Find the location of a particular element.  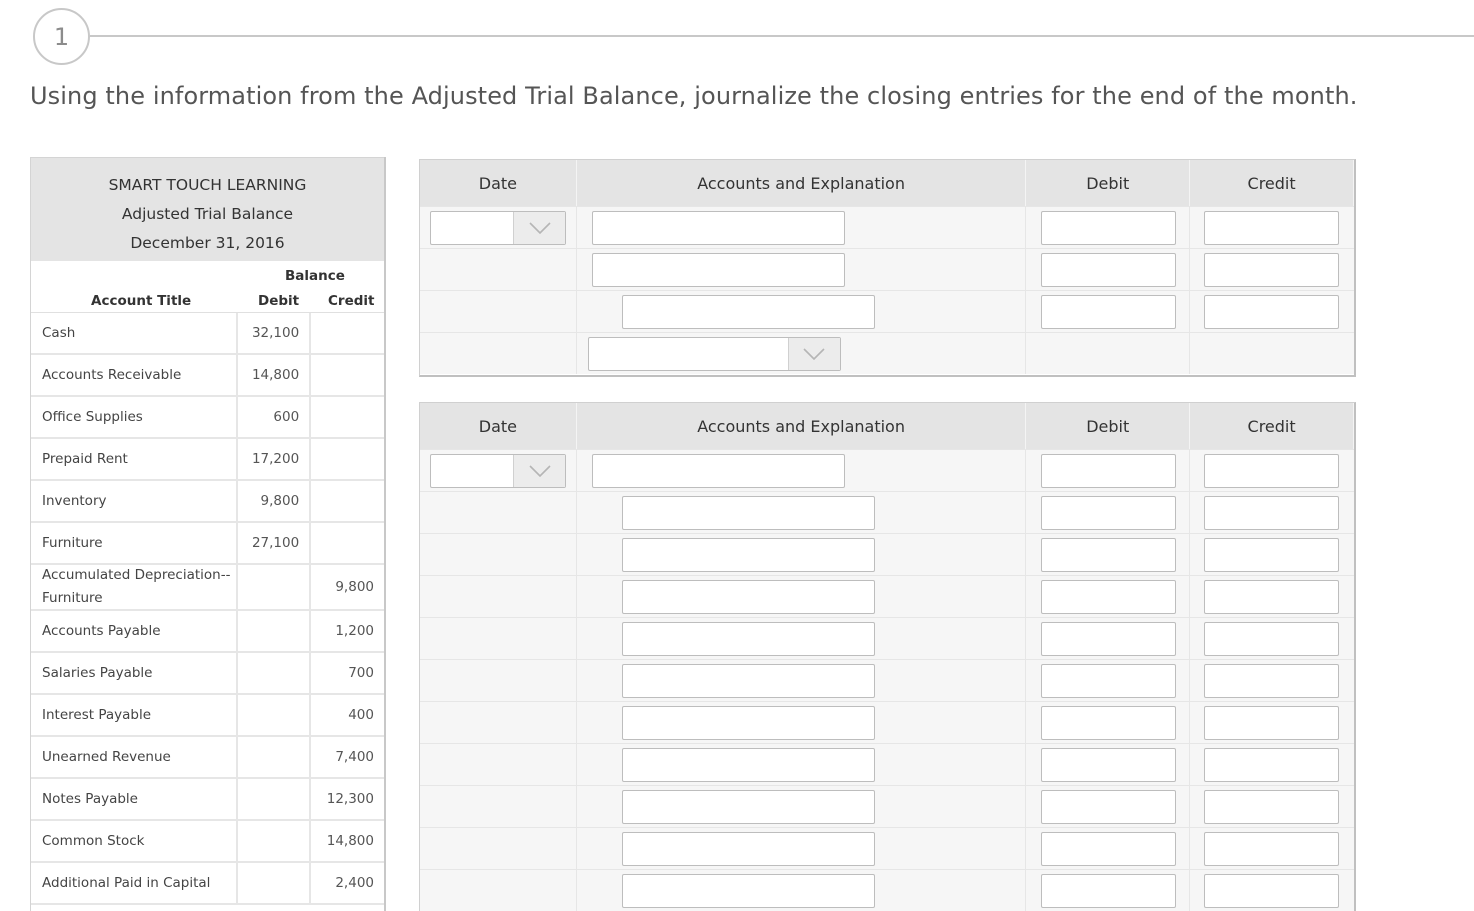

debit-cell: 14,800 is located at coordinates (275, 375).